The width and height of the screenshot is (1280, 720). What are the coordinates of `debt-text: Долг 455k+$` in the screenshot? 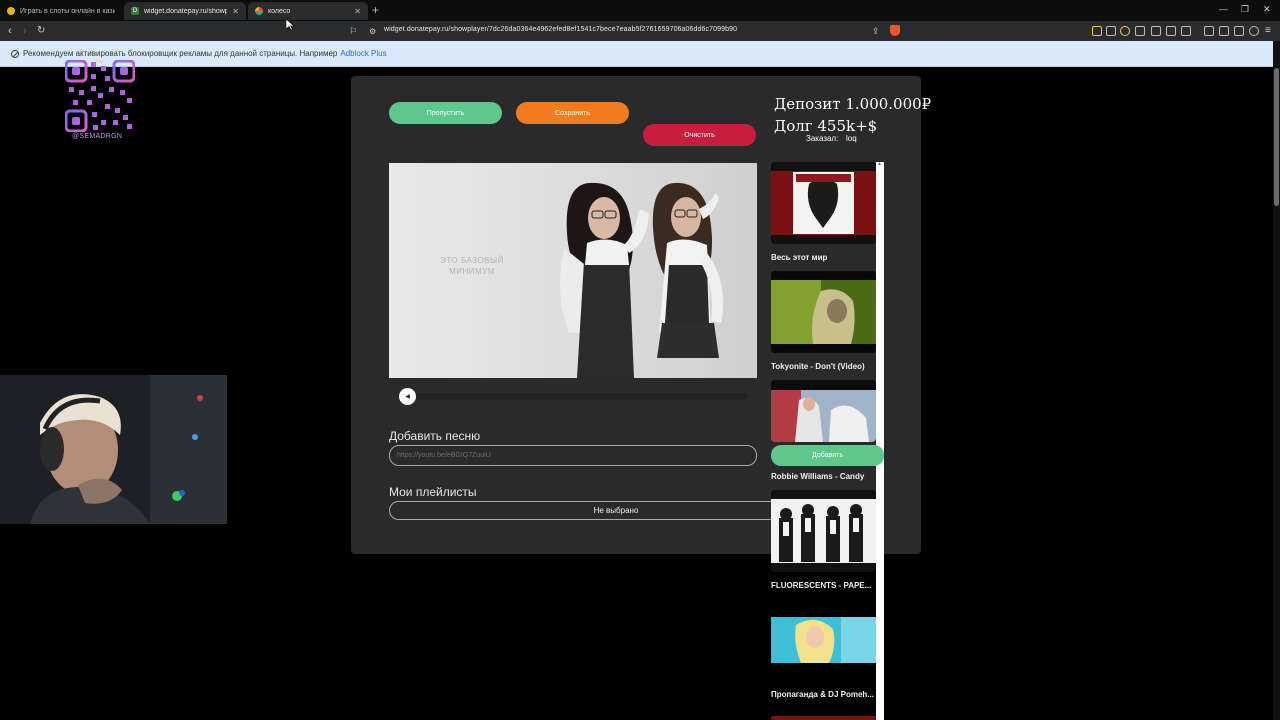 It's located at (826, 126).